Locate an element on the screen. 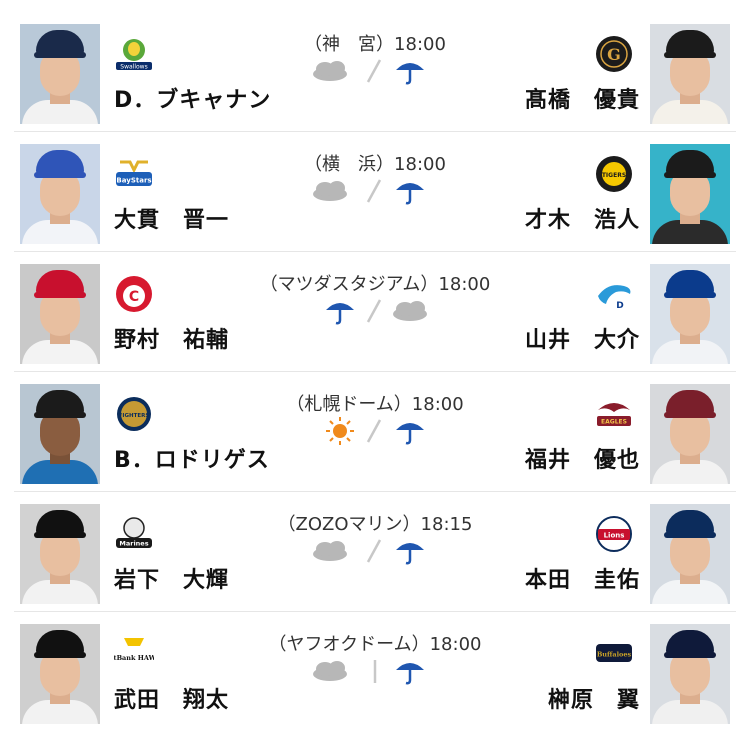 This screenshot has height=745, width=750. carp-logo-icon: C is located at coordinates (134, 294).